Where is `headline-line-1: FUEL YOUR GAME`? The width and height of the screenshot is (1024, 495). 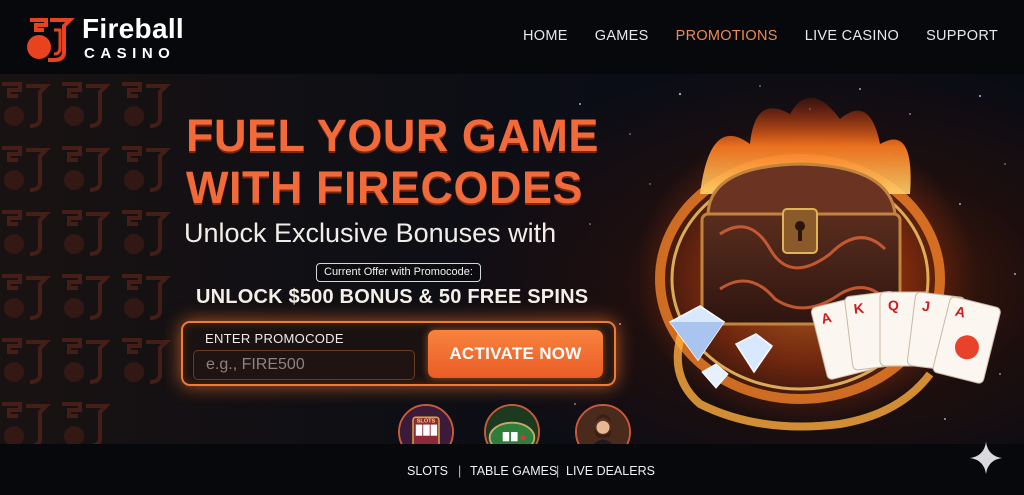
headline-line-1: FUEL YOUR GAME is located at coordinates (392, 135).